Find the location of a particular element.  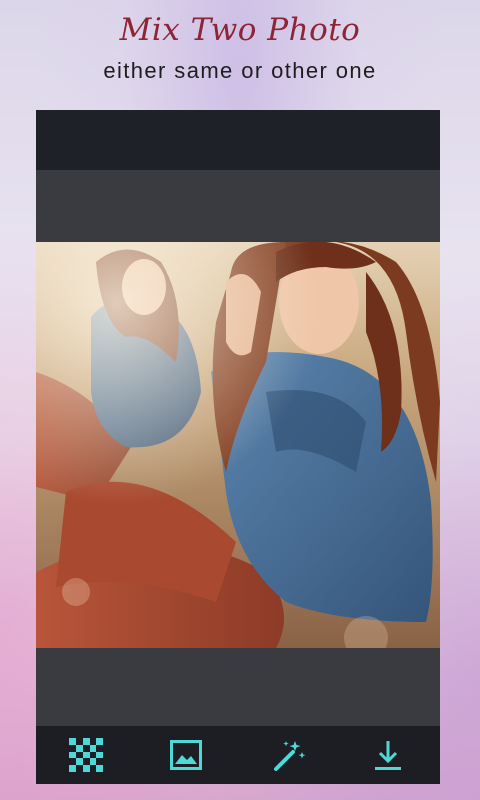

image-icon is located at coordinates (186, 755).